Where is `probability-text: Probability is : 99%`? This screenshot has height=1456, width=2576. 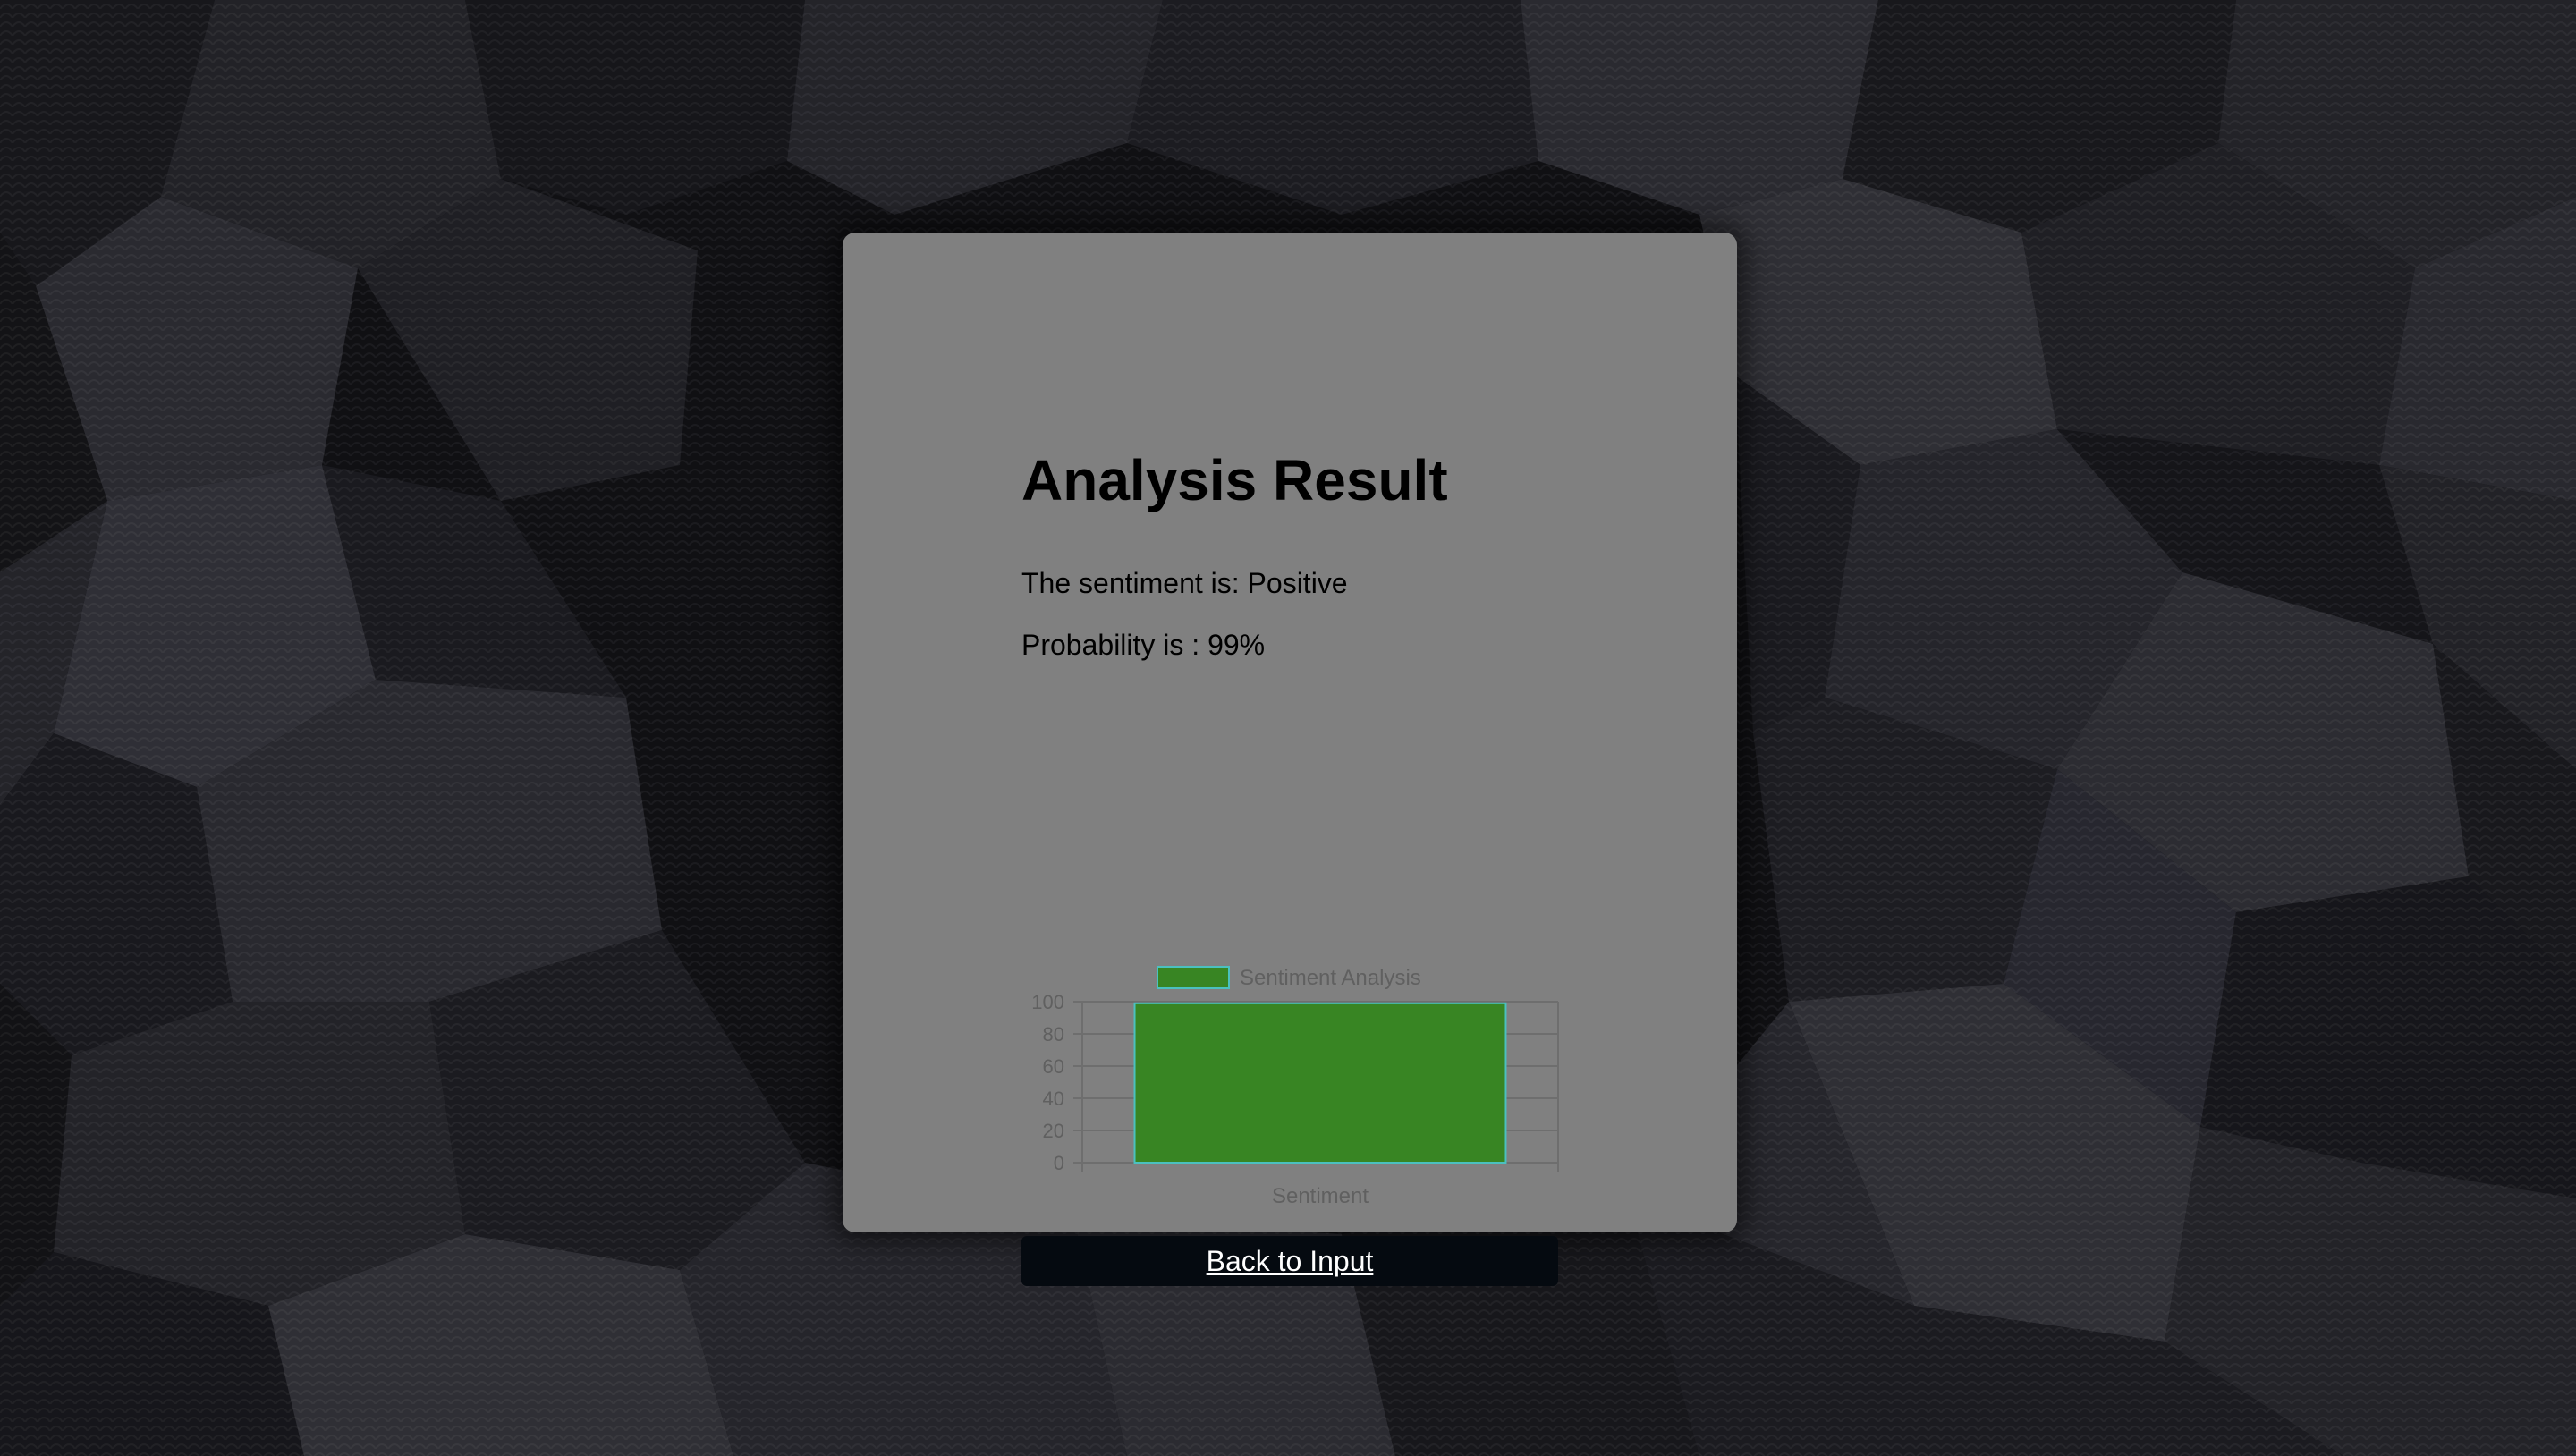
probability-text: Probability is : 99% is located at coordinates (1143, 645).